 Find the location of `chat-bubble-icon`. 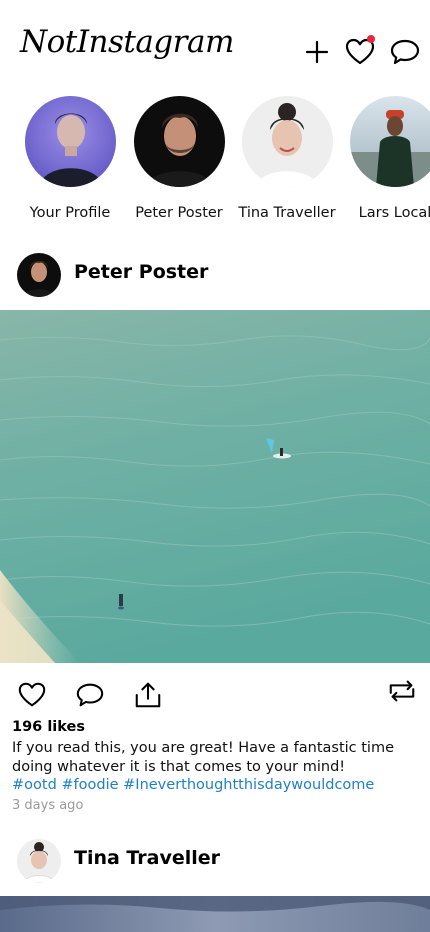

chat-bubble-icon is located at coordinates (405, 52).